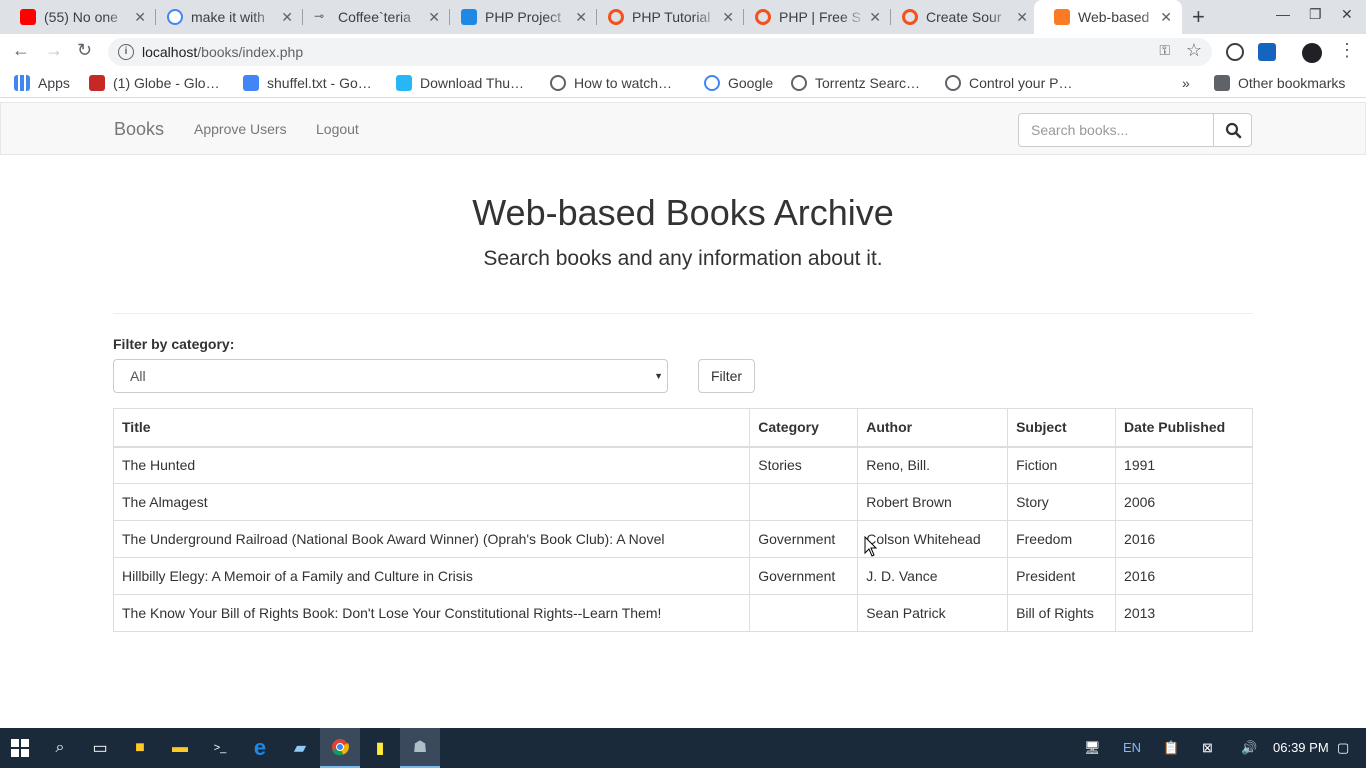 This screenshot has height=768, width=1366. What do you see at coordinates (933, 539) in the screenshot?
I see `cell-author: Colson Whitehead` at bounding box center [933, 539].